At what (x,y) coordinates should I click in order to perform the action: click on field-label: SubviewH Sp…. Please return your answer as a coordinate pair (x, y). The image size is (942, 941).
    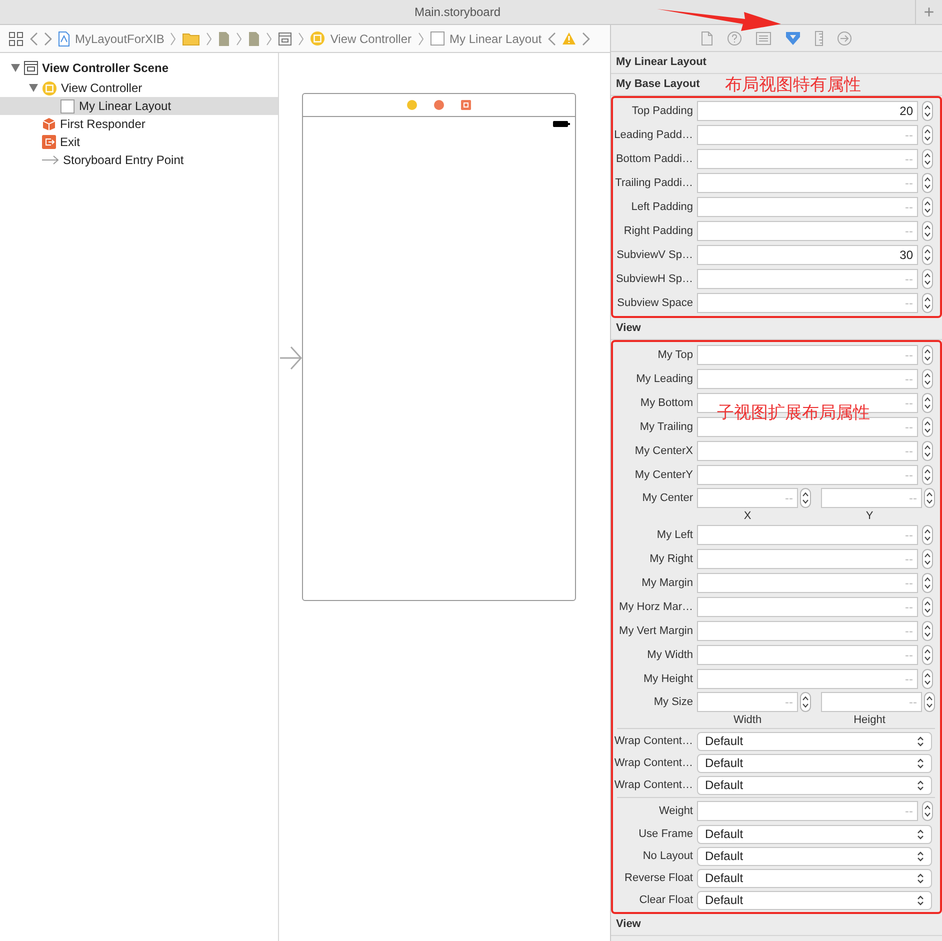
    Looking at the image, I should click on (653, 279).